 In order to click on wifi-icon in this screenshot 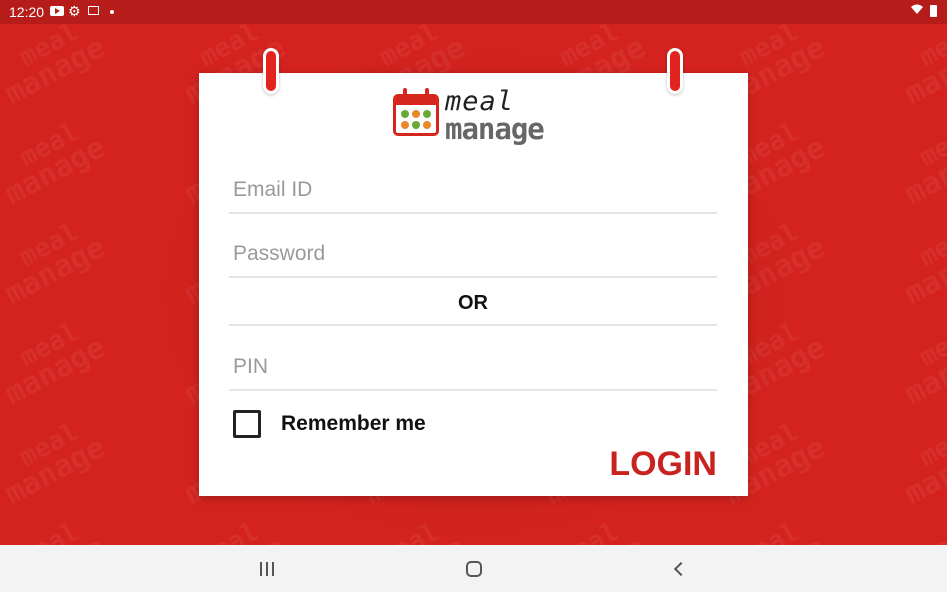, I will do `click(917, 10)`.